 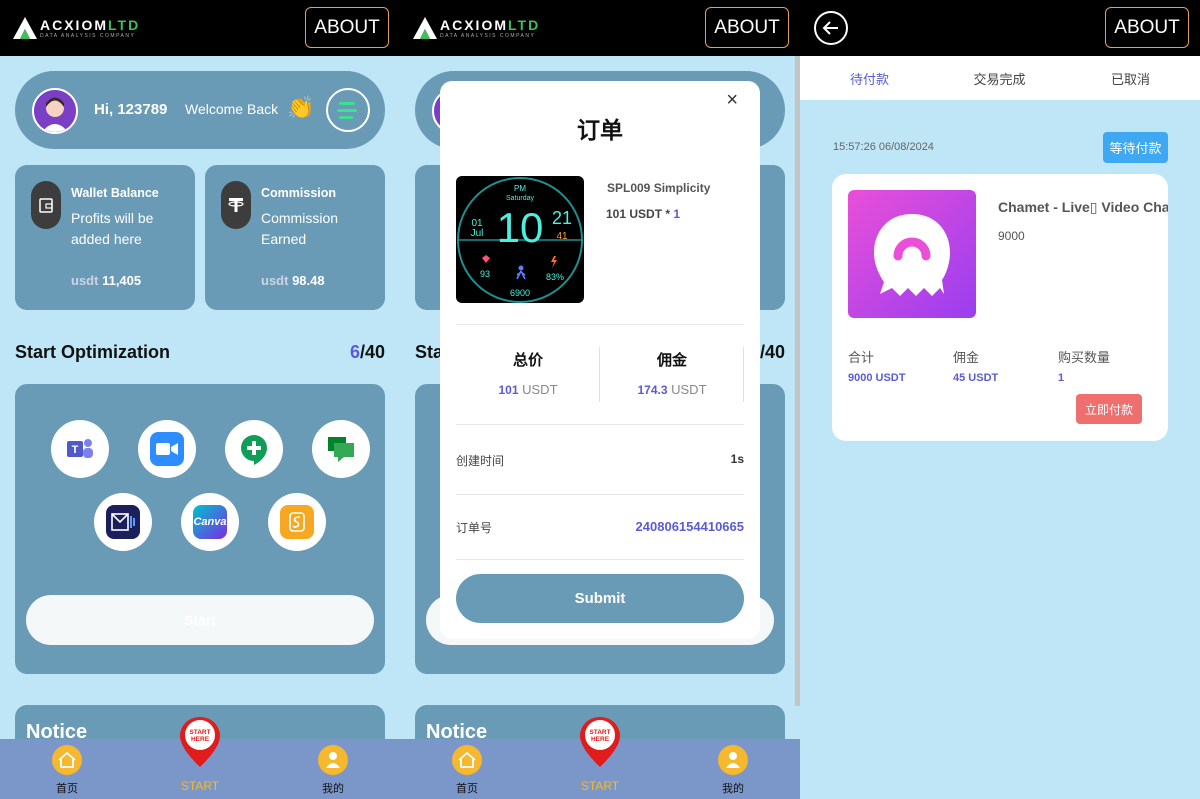 What do you see at coordinates (976, 378) in the screenshot?
I see `order-commission-value: 45 USDT` at bounding box center [976, 378].